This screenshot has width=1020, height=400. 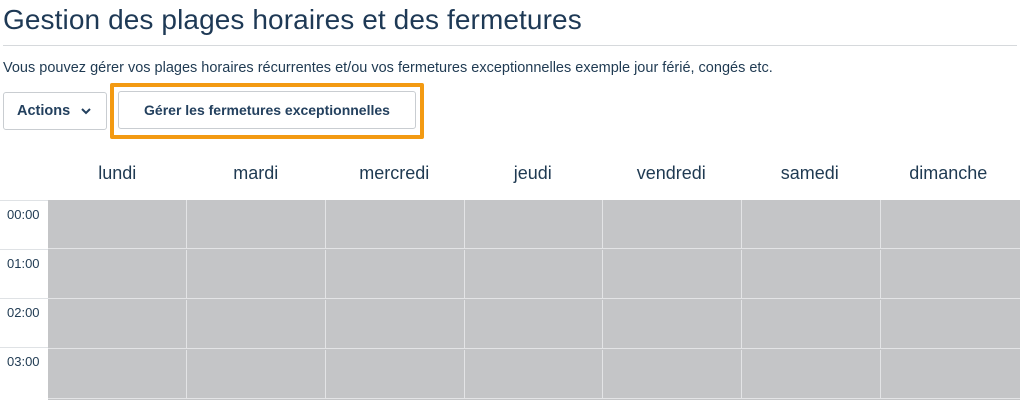 I want to click on day-header: dimanche, so click(x=948, y=173).